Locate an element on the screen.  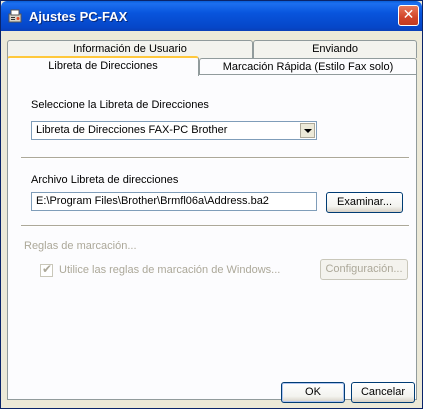
tab-label: Libreta de Direcciones is located at coordinates (103, 66).